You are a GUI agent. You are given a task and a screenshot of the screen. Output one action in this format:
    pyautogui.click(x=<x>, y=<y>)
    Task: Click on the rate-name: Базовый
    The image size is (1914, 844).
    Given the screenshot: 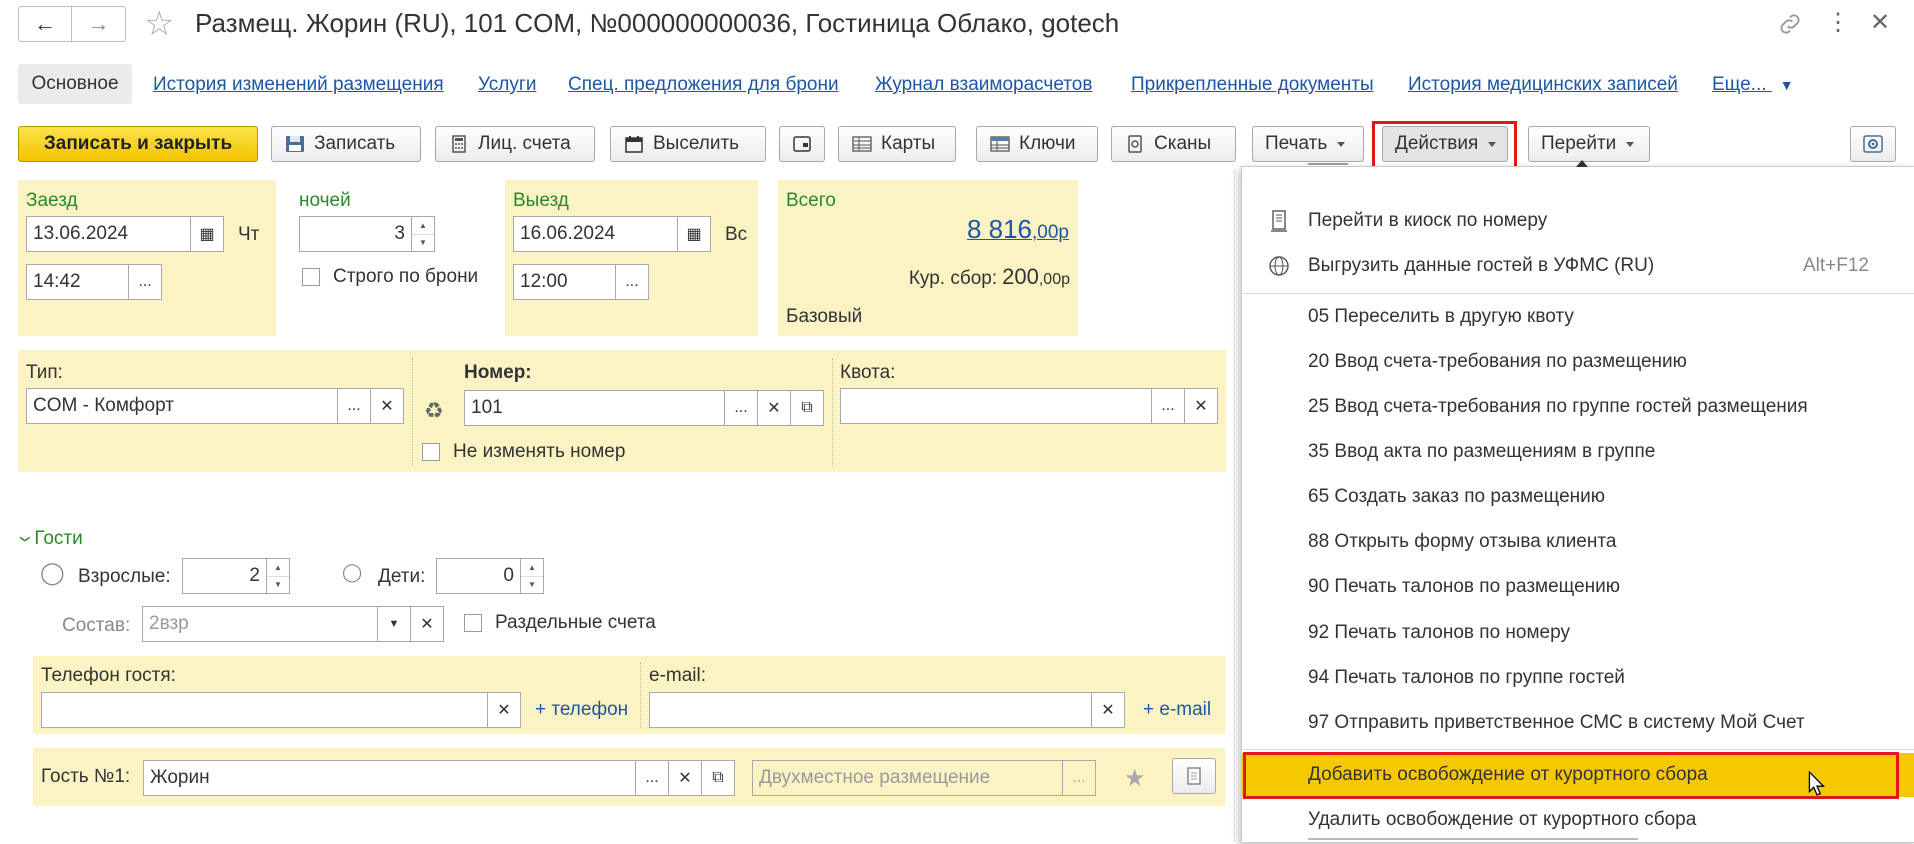 What is the action you would take?
    pyautogui.click(x=824, y=316)
    